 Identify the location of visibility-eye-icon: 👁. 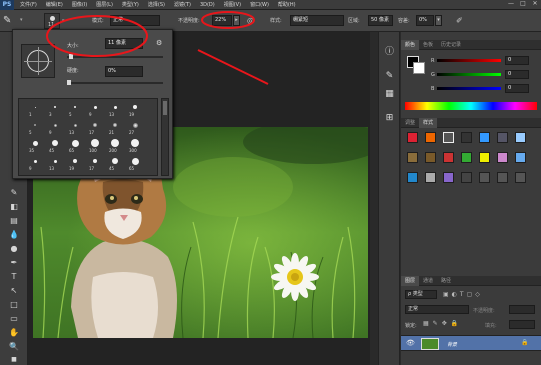
(410, 343).